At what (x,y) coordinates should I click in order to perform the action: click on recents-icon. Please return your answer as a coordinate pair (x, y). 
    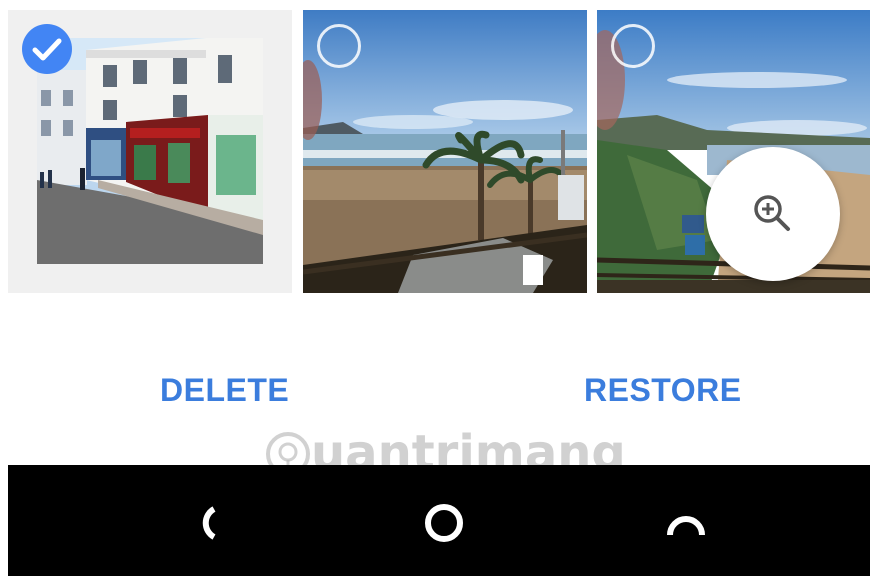
    Looking at the image, I should click on (686, 526).